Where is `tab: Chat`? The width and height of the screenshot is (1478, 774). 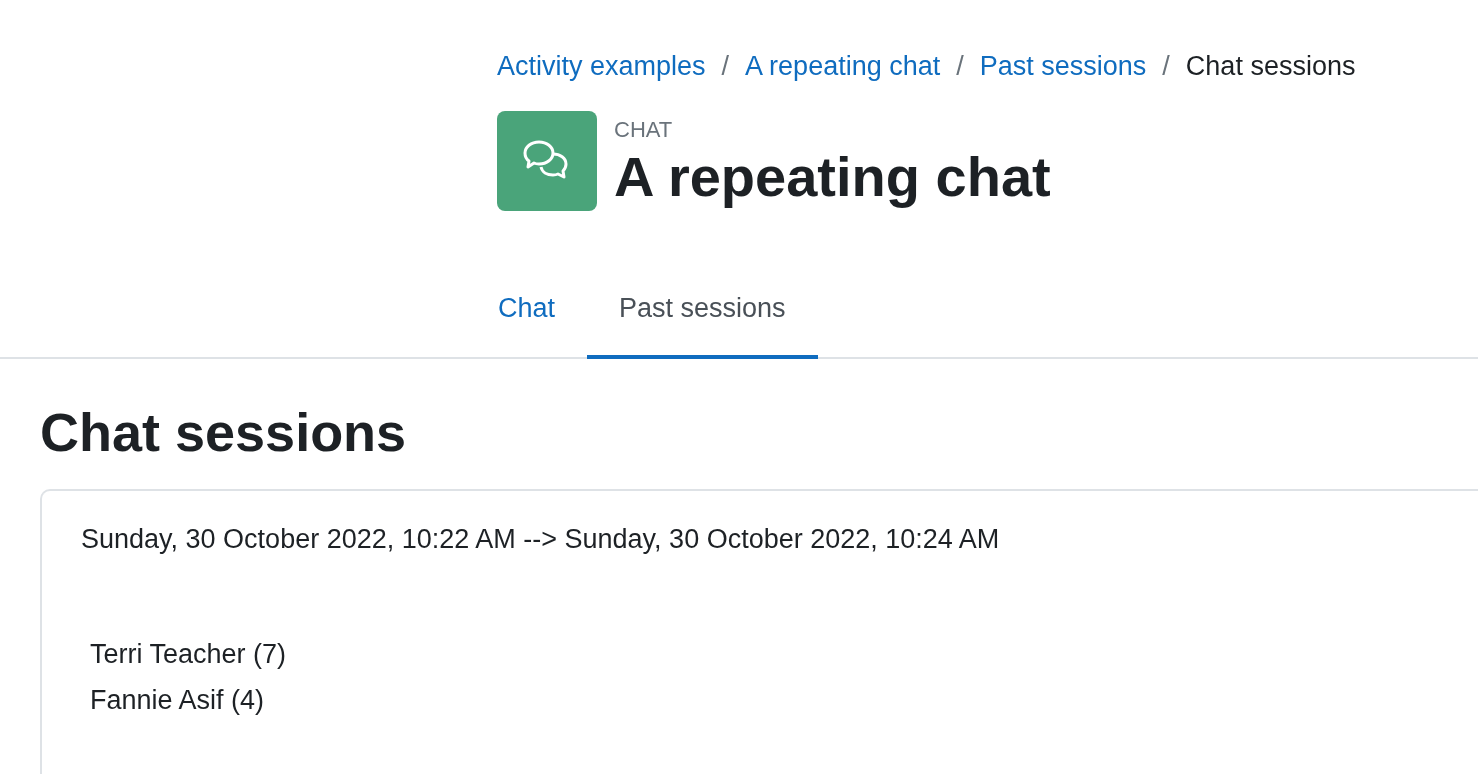 tab: Chat is located at coordinates (527, 310).